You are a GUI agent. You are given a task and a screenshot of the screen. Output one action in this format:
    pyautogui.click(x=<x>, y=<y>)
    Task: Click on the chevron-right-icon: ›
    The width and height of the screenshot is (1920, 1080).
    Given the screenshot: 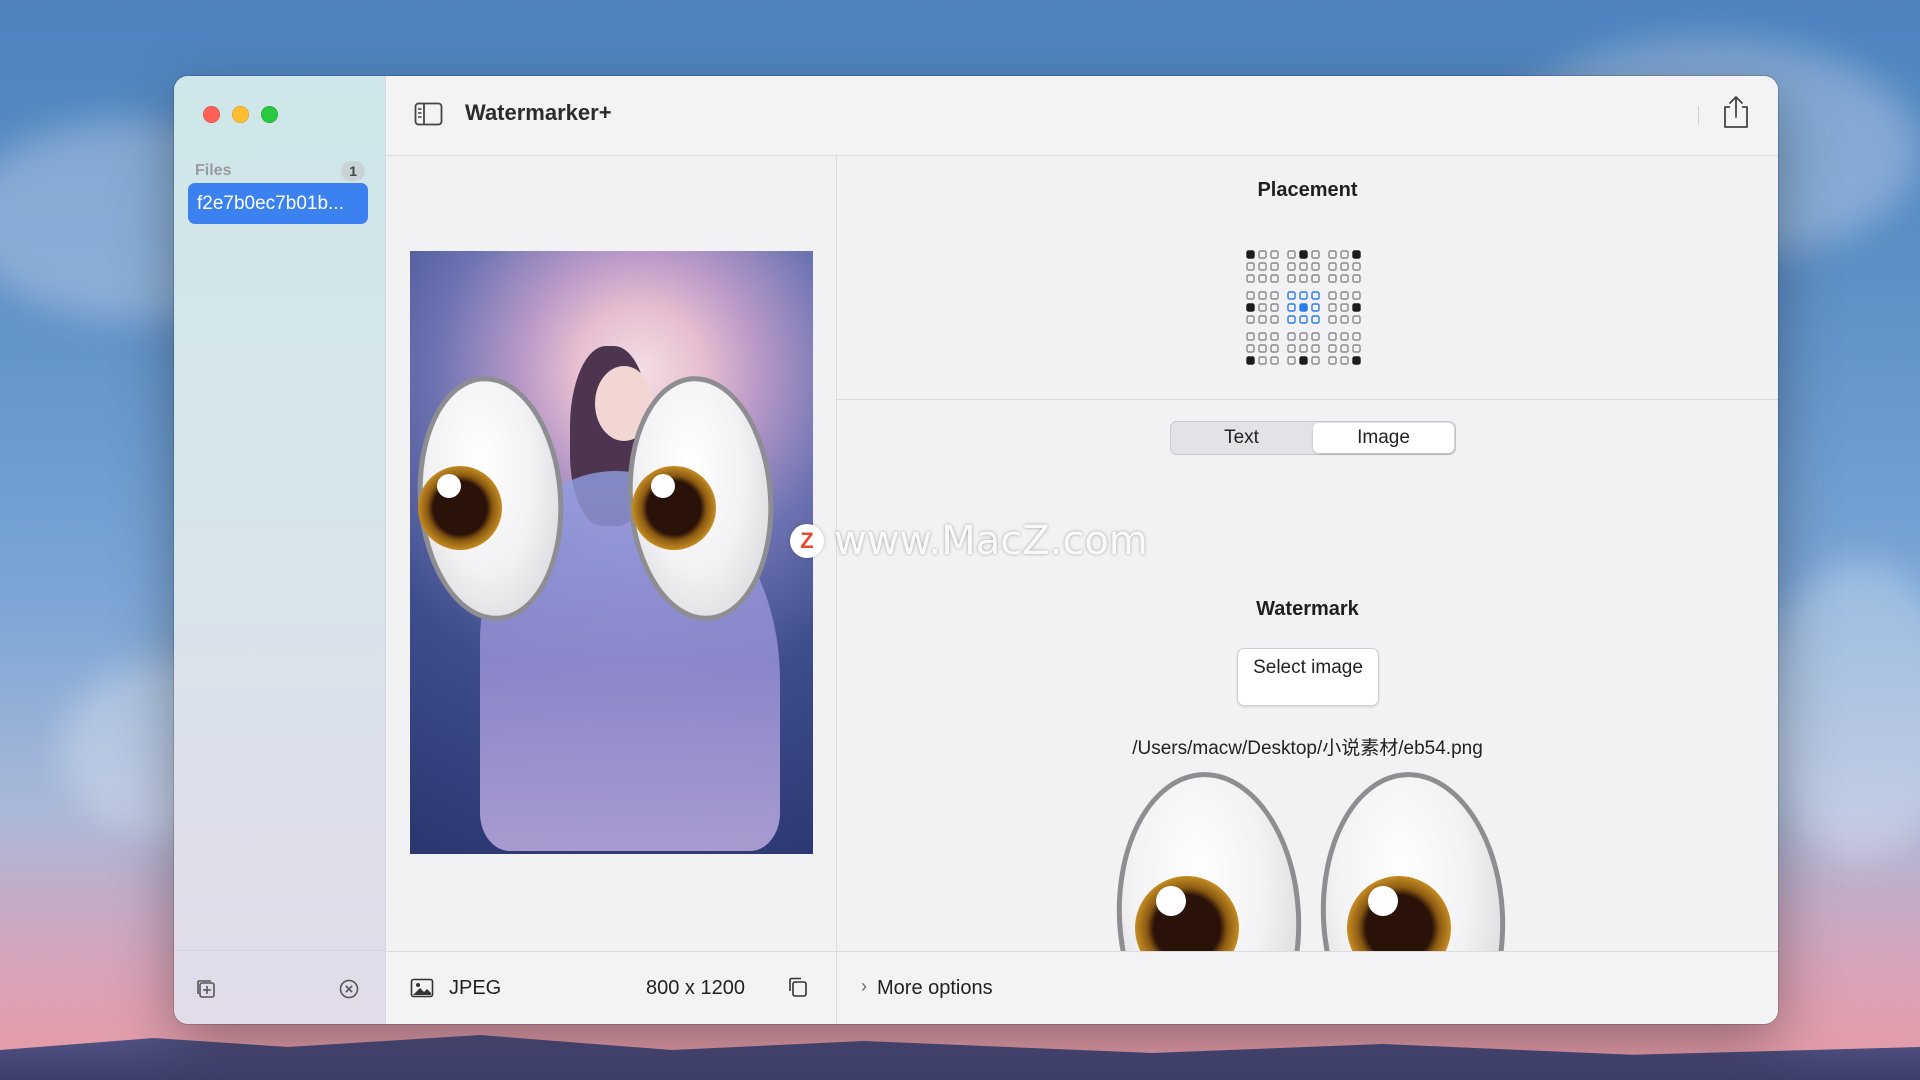 What is the action you would take?
    pyautogui.click(x=864, y=986)
    